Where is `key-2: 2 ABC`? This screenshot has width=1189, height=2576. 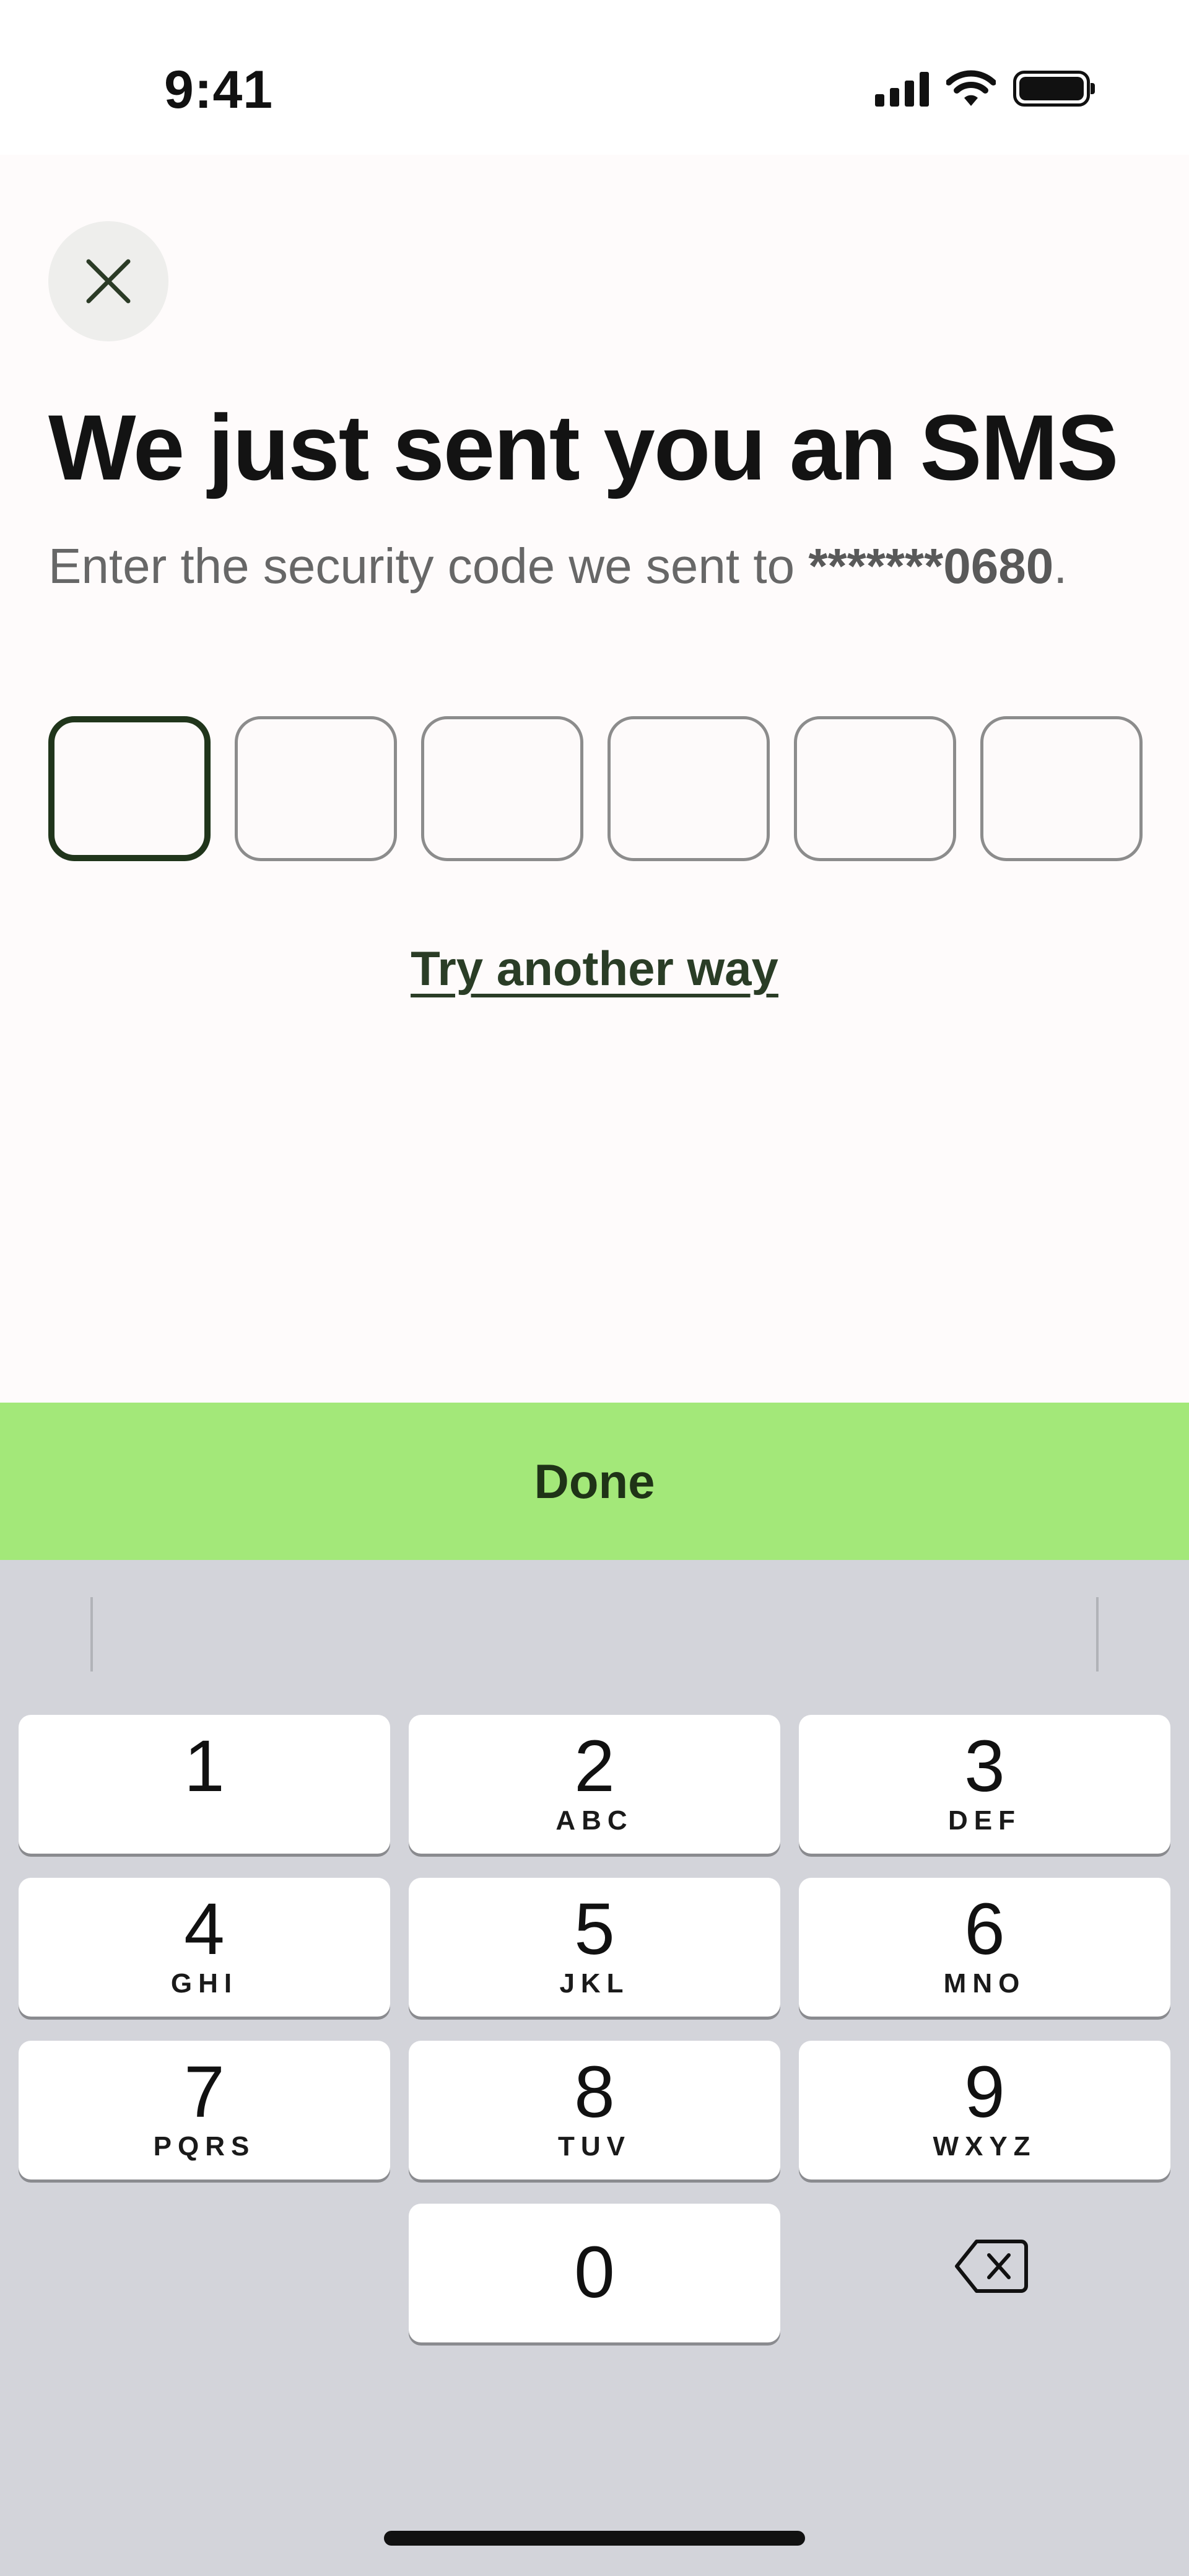
key-2: 2 ABC is located at coordinates (594, 1784).